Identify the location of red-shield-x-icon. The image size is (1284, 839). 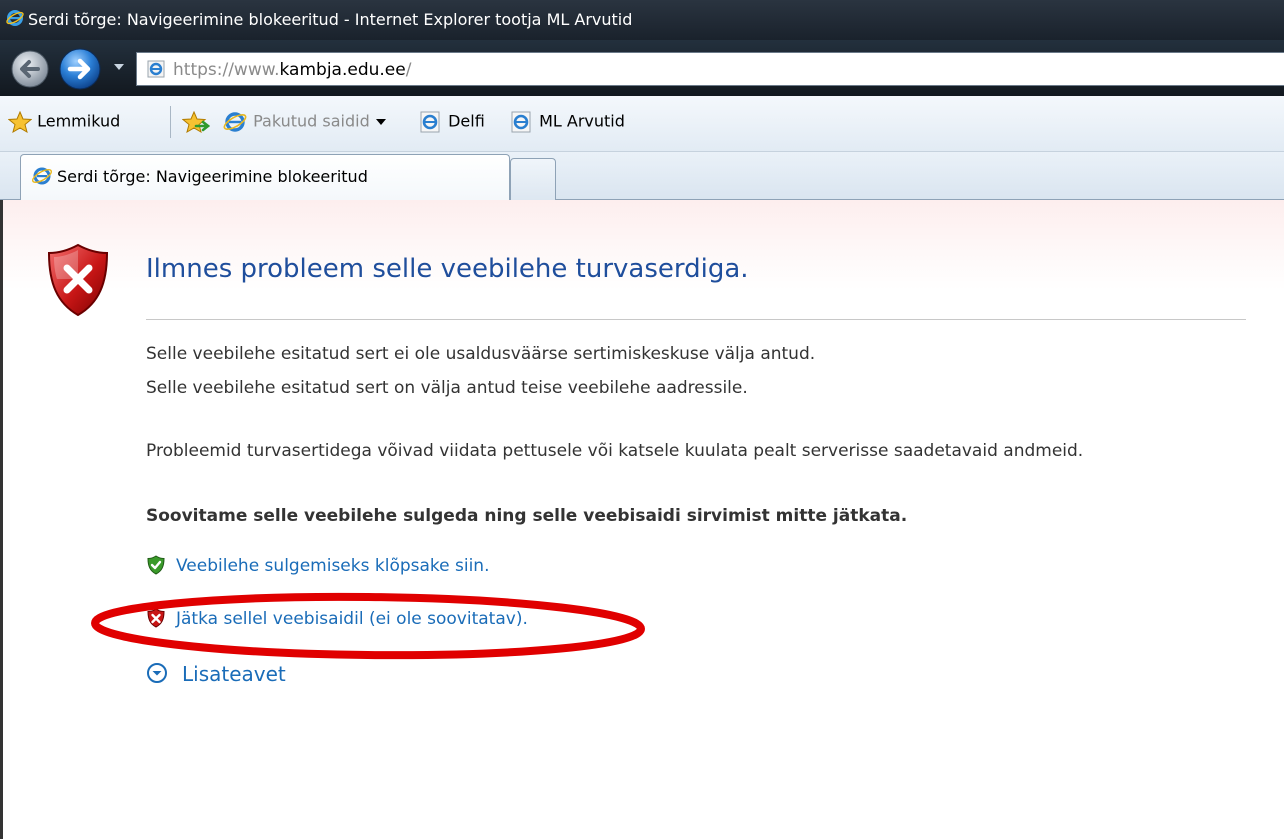
(156, 618).